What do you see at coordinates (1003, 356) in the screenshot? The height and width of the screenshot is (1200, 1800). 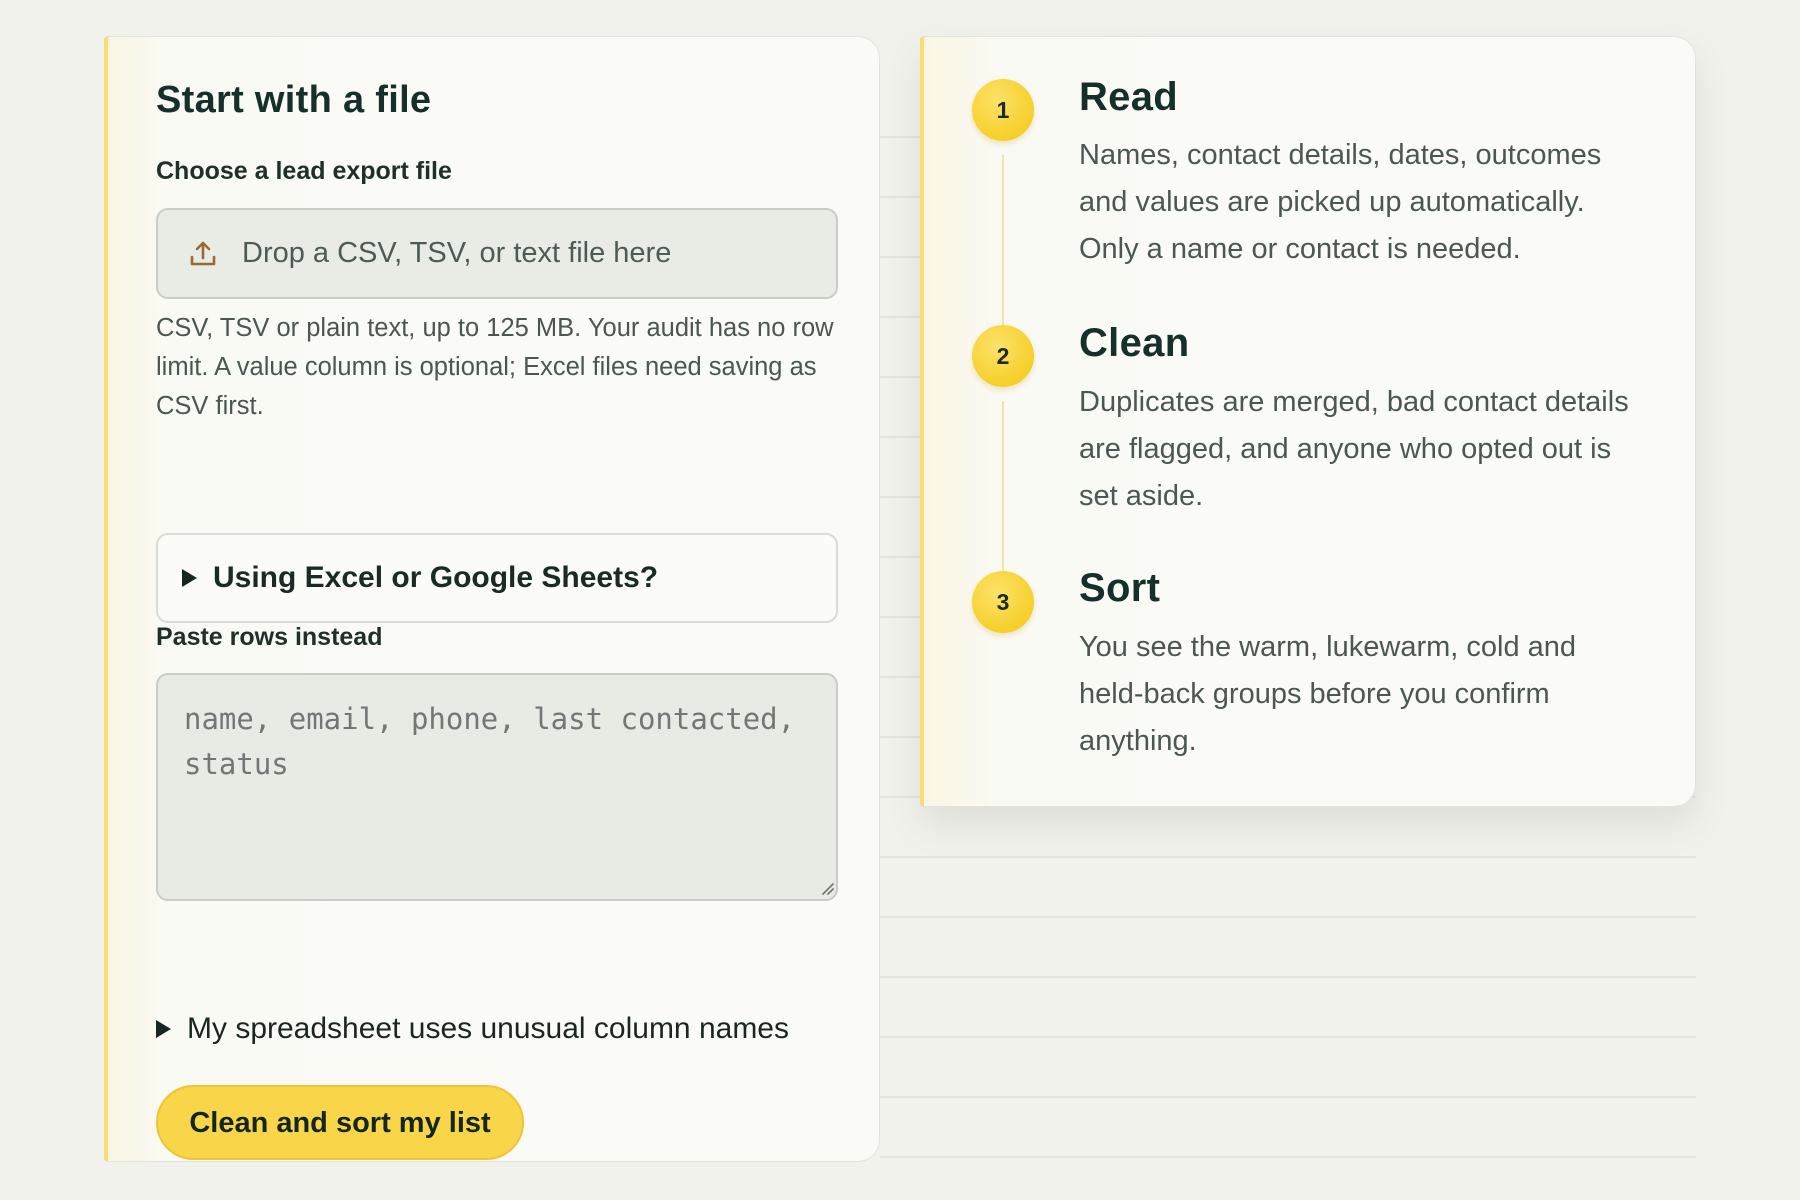 I see `step-number-badge: 2` at bounding box center [1003, 356].